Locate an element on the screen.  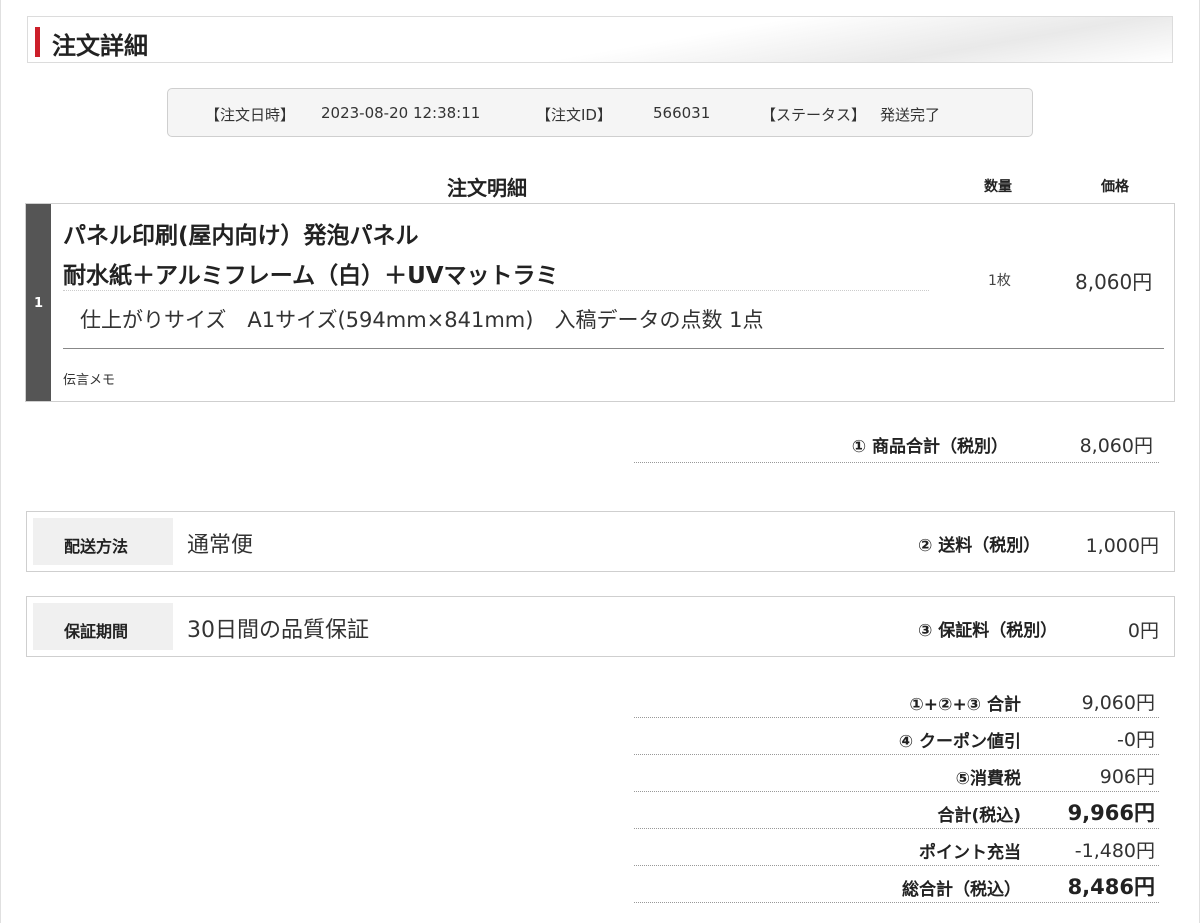
total-row: ポイント充当 -1,480円 is located at coordinates (896, 847).